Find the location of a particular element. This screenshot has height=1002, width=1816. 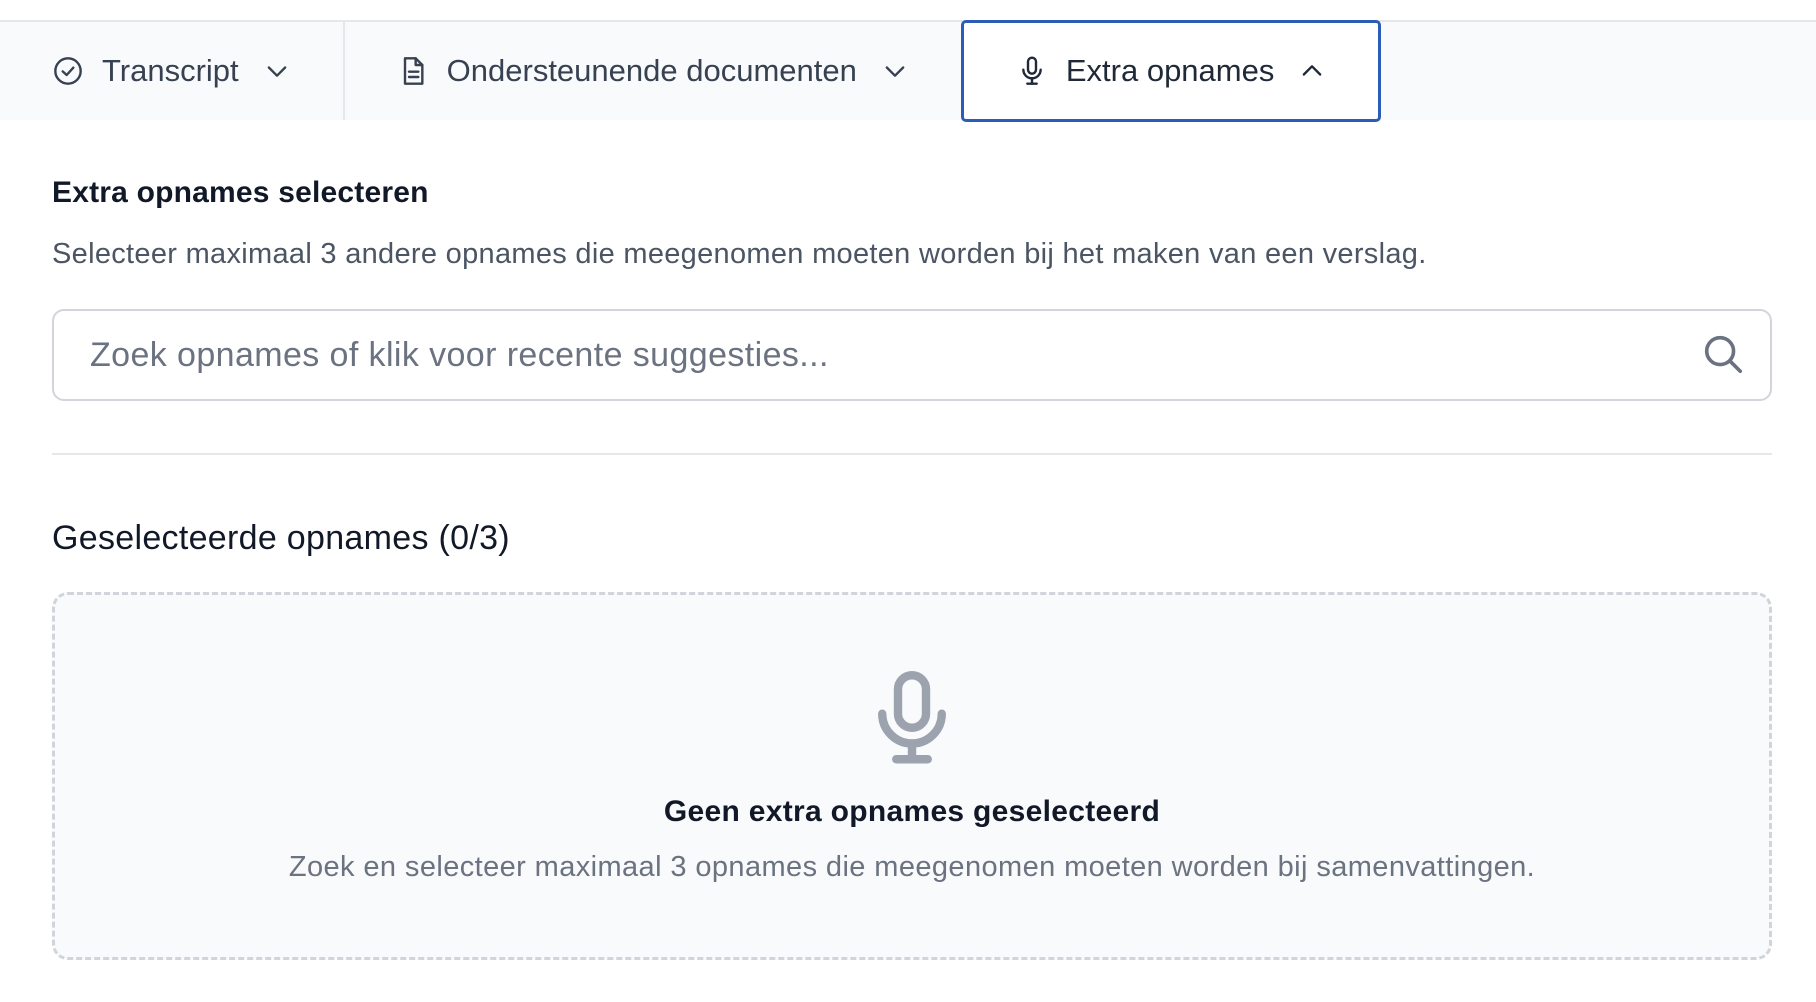

tab-extra-opnames: Extra opnames is located at coordinates (1171, 71).